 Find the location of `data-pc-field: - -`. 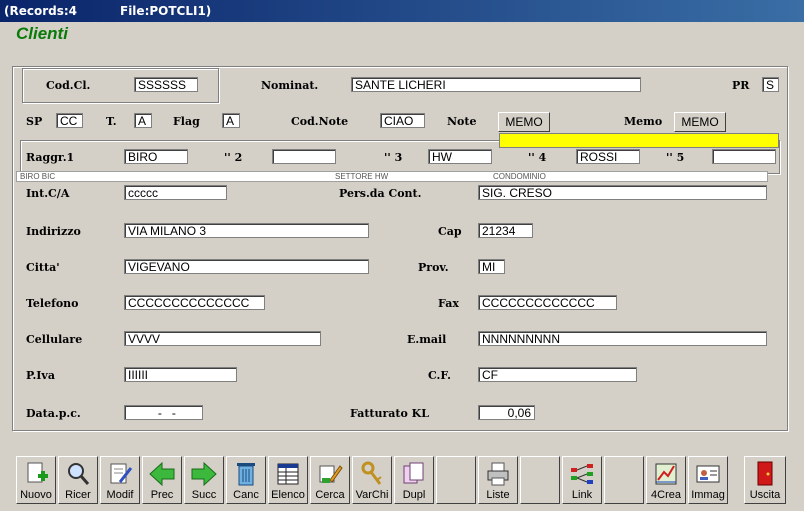

data-pc-field: - - is located at coordinates (163, 412).